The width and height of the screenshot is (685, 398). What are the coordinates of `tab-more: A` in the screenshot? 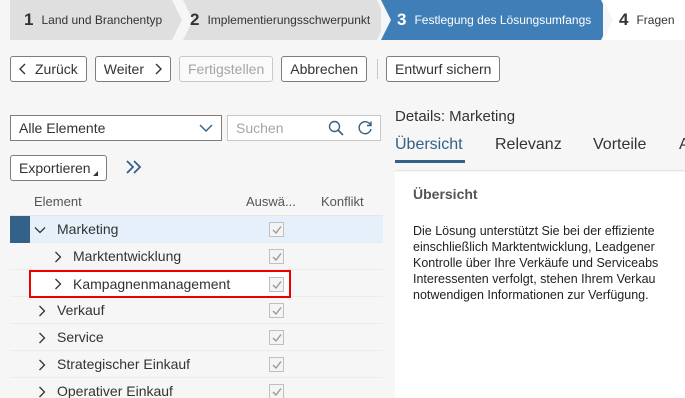 It's located at (682, 145).